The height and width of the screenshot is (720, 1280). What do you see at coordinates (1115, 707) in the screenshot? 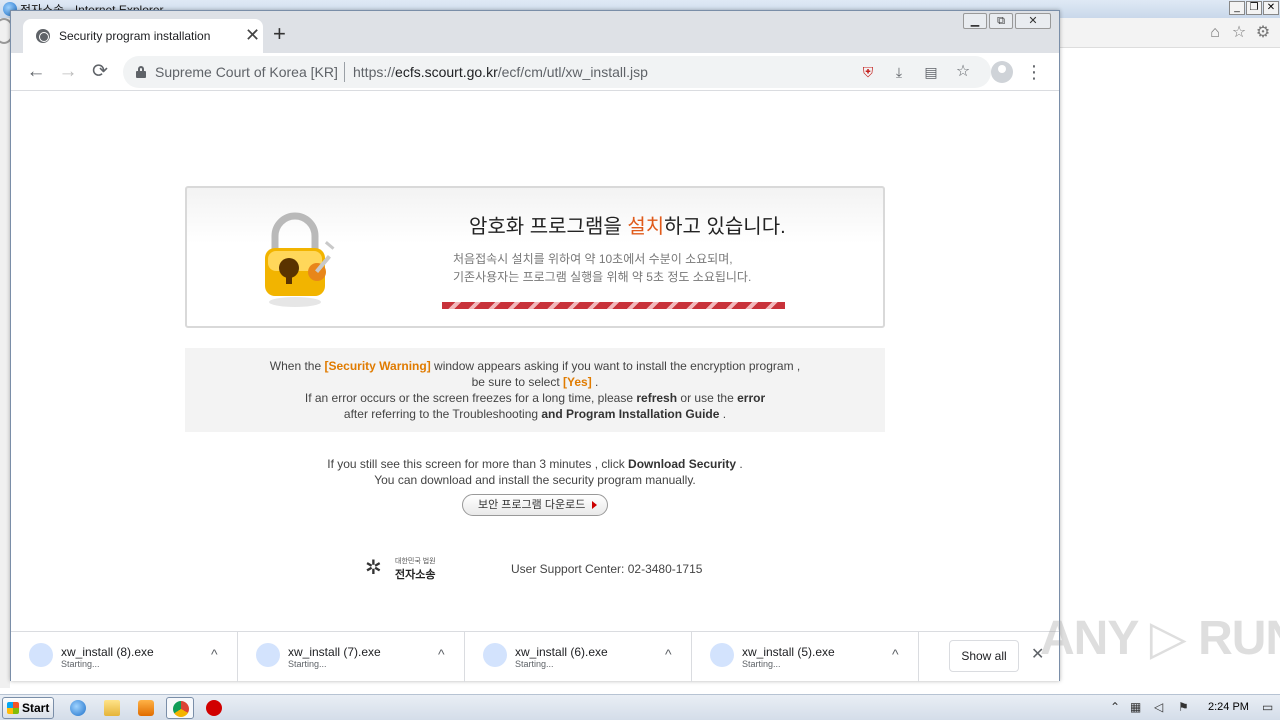
I see `tray-expand-icon: ⌃` at bounding box center [1115, 707].